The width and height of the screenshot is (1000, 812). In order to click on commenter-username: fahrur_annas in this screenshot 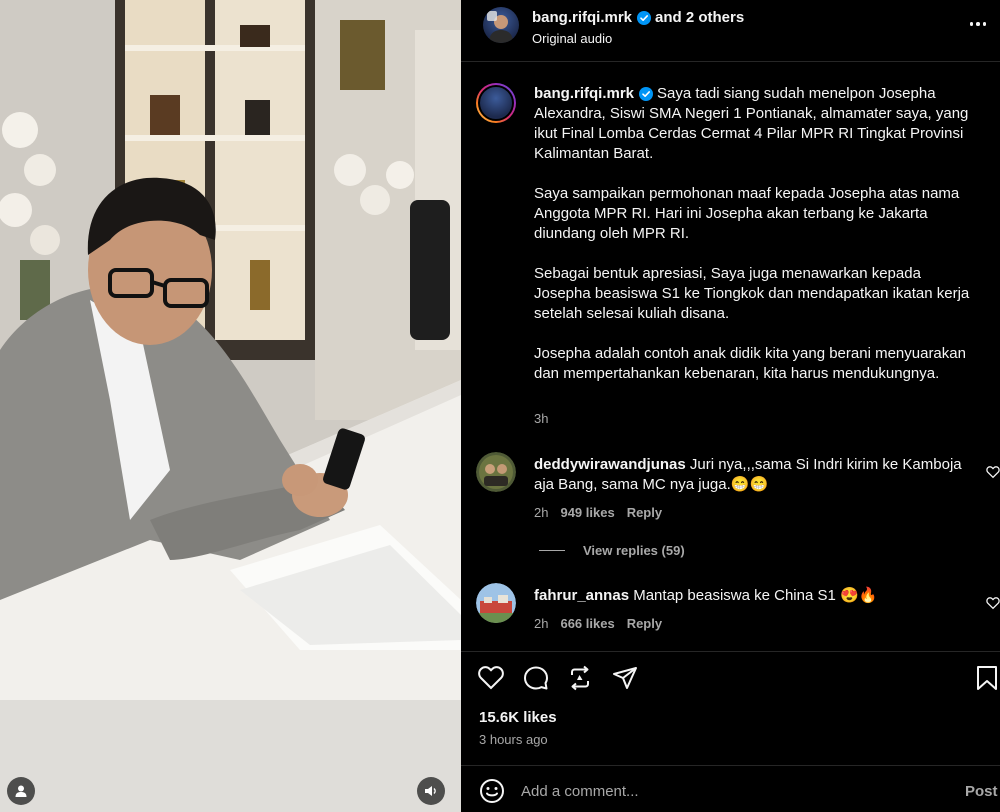, I will do `click(581, 595)`.